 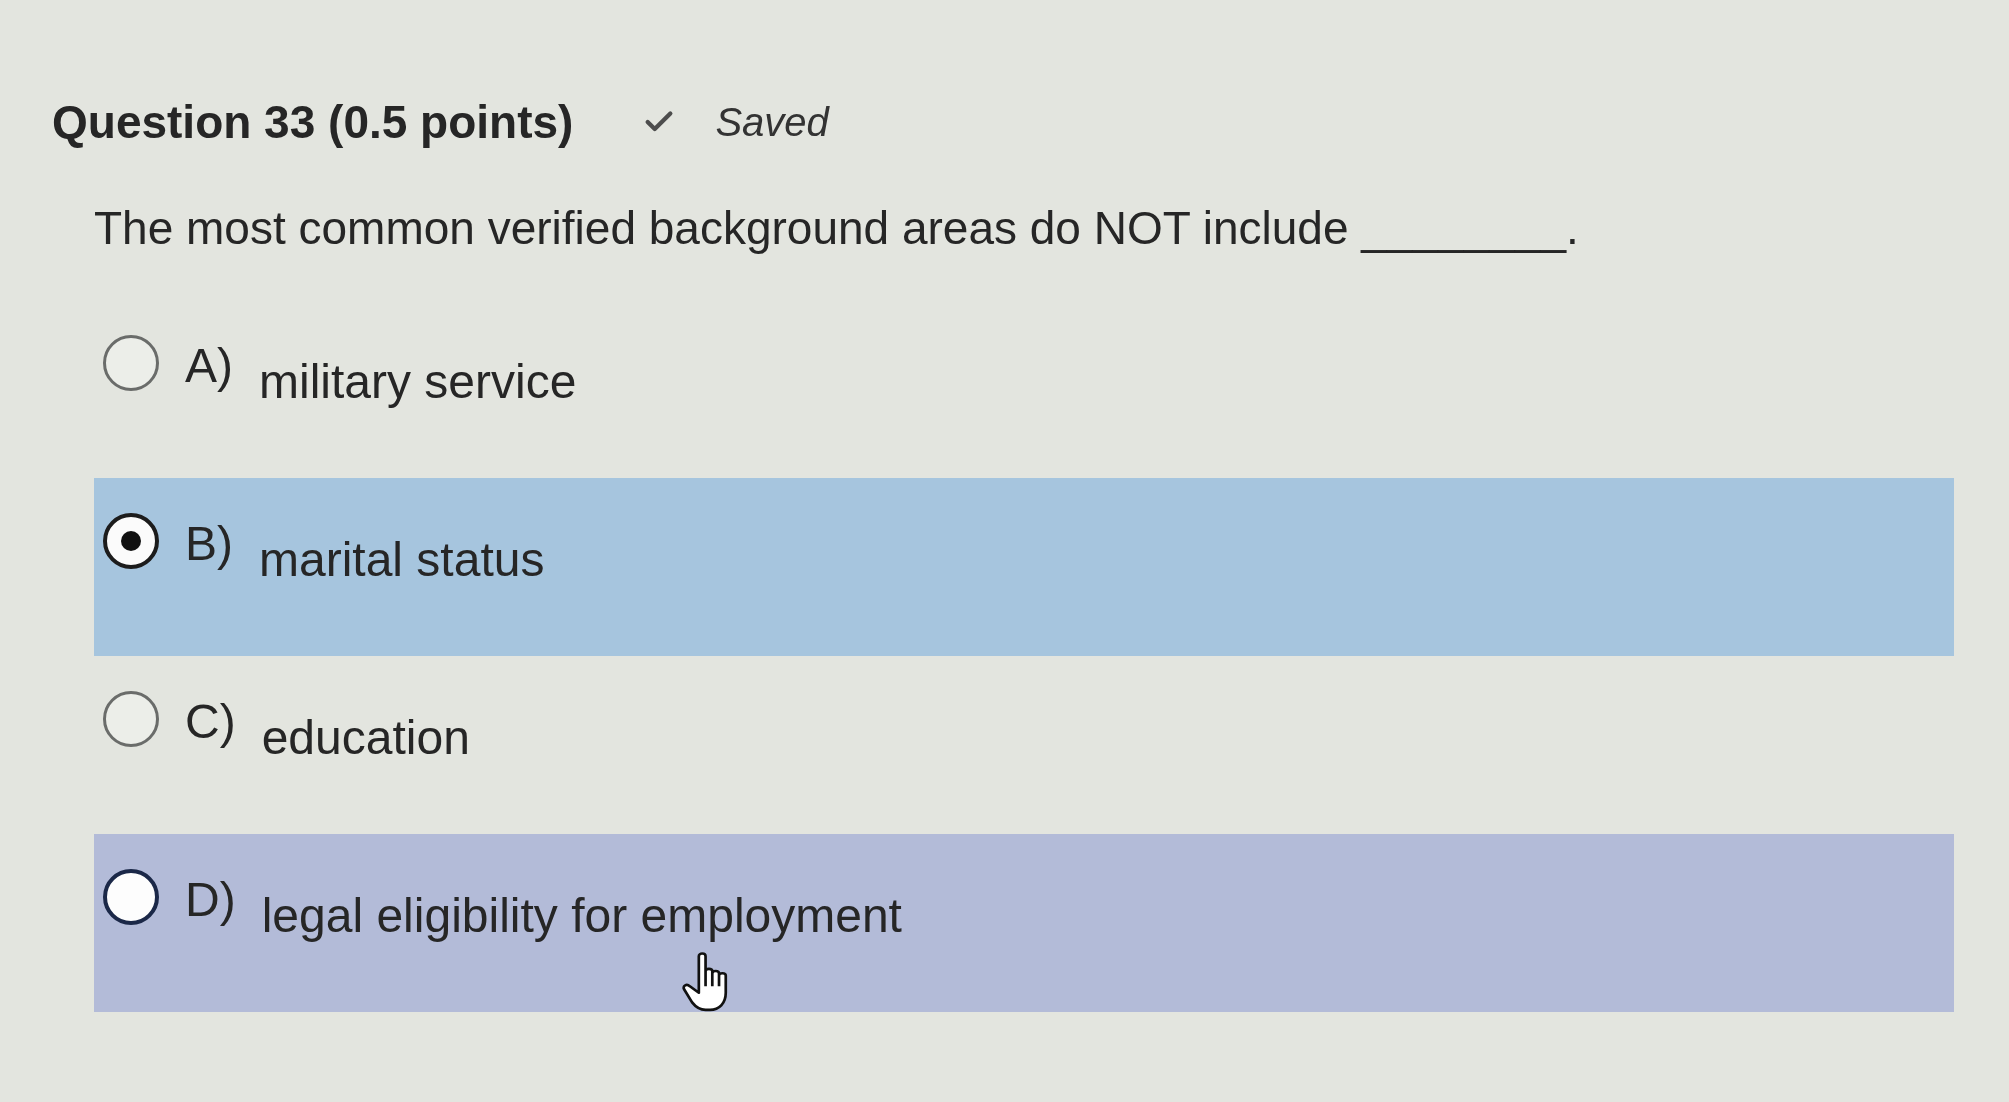 I want to click on answer-option: D) legal eligibility for employment, so click(x=1024, y=923).